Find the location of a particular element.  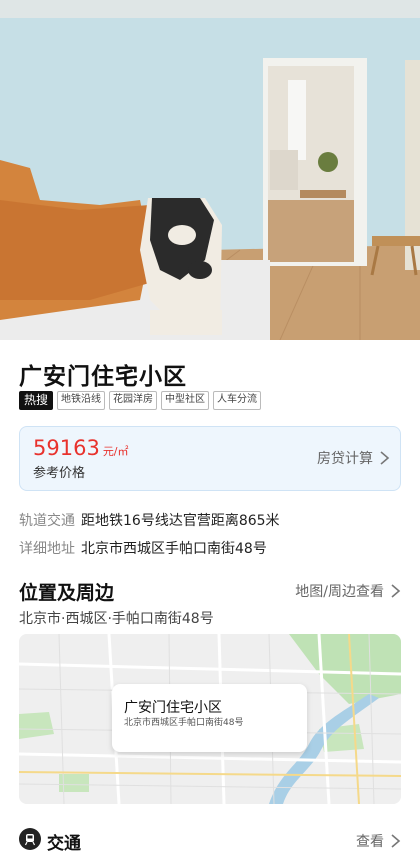

address-path: 北京市·西城区·手帕口南街48号 is located at coordinates (116, 619).